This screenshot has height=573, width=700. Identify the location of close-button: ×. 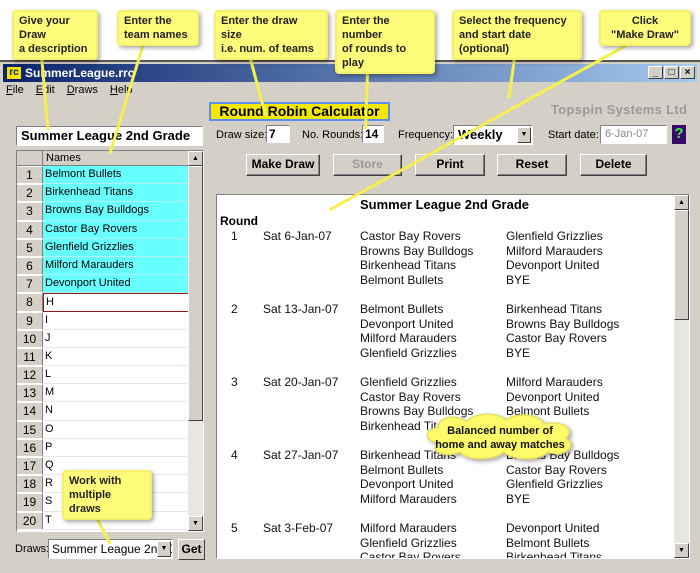
(687, 72).